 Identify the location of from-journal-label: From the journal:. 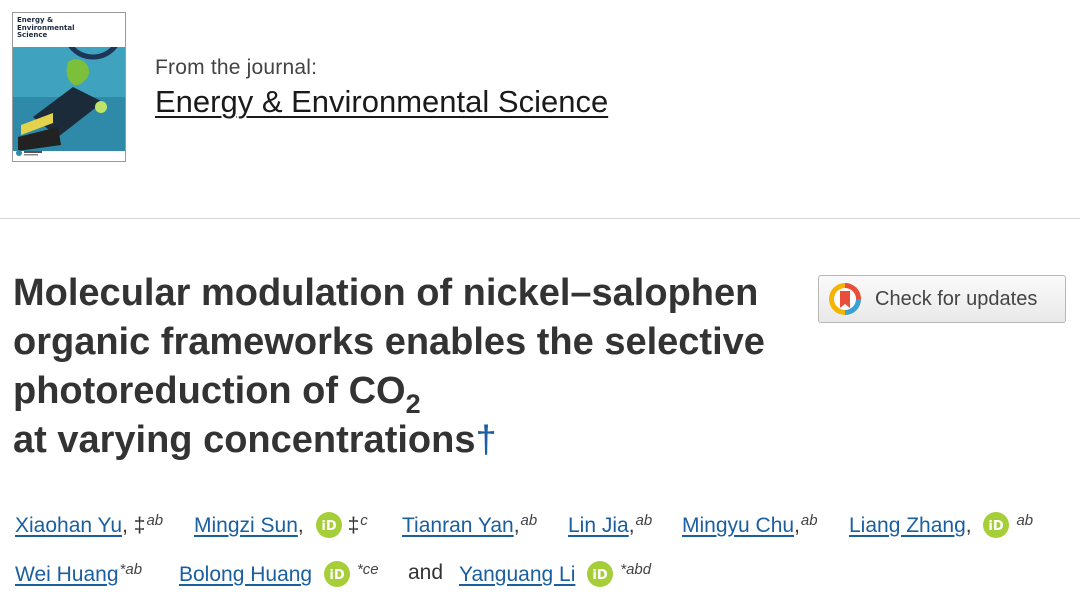
(236, 67).